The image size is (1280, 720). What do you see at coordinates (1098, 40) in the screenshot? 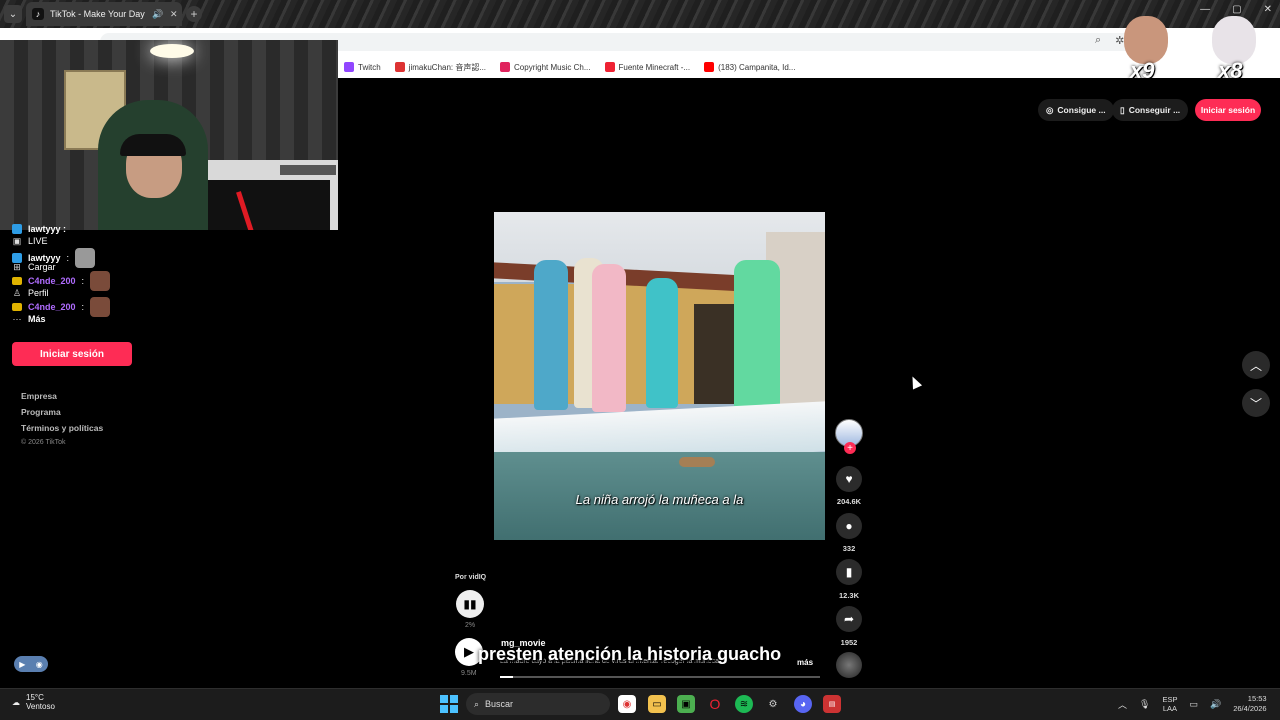
I see `zoom-icon: ⌕` at bounding box center [1098, 40].